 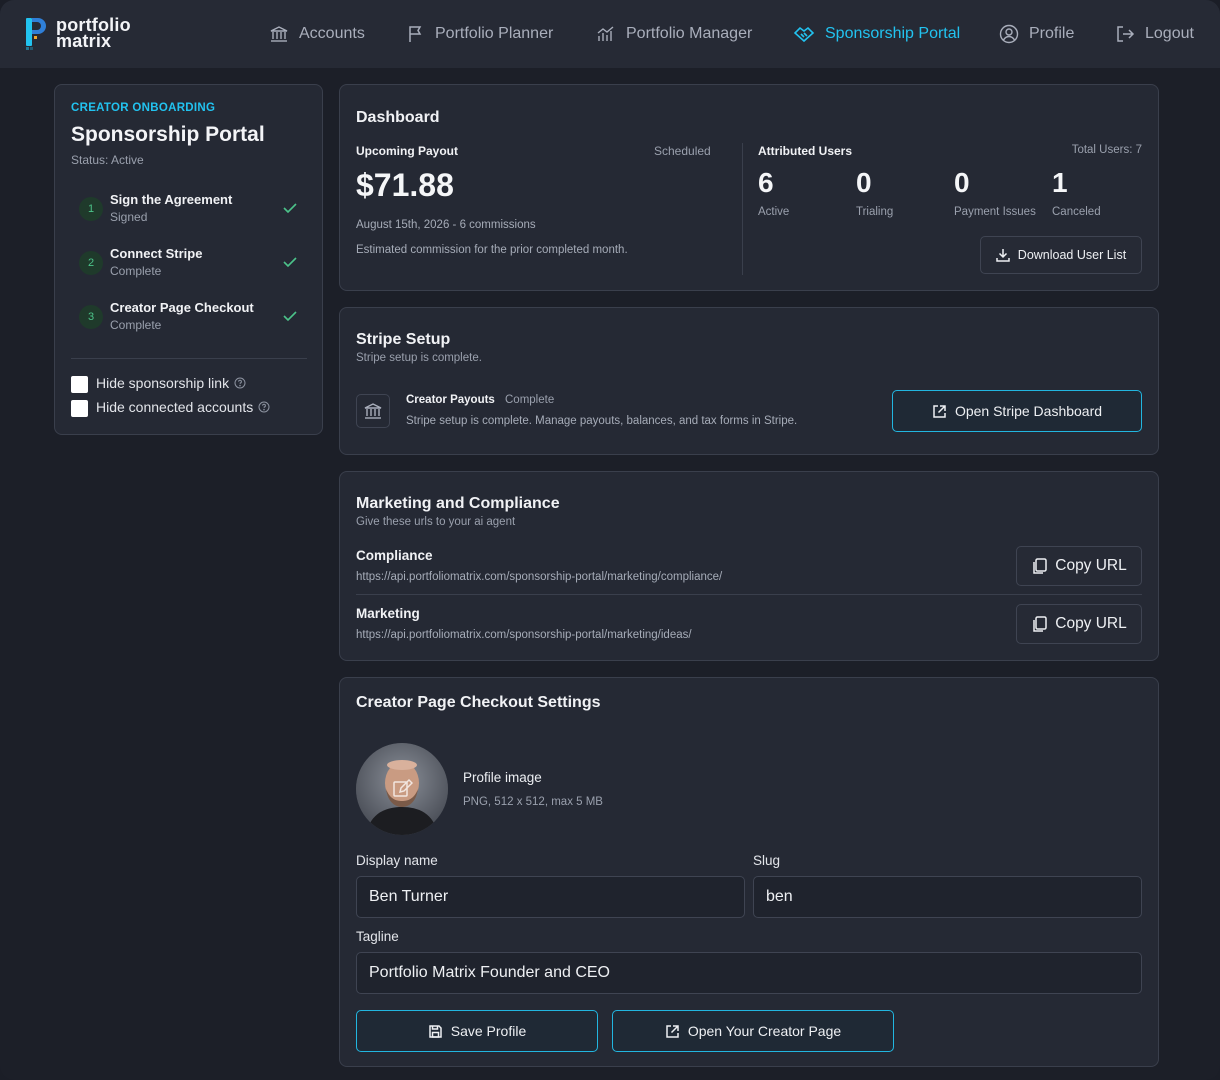 I want to click on creator-payouts-status: Complete, so click(x=530, y=400).